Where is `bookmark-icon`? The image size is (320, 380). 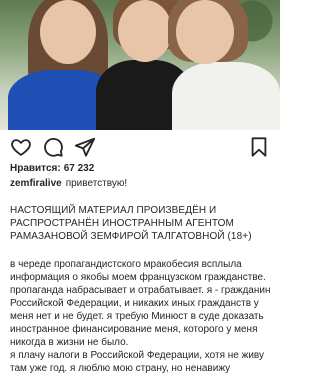
bookmark-icon is located at coordinates (259, 147).